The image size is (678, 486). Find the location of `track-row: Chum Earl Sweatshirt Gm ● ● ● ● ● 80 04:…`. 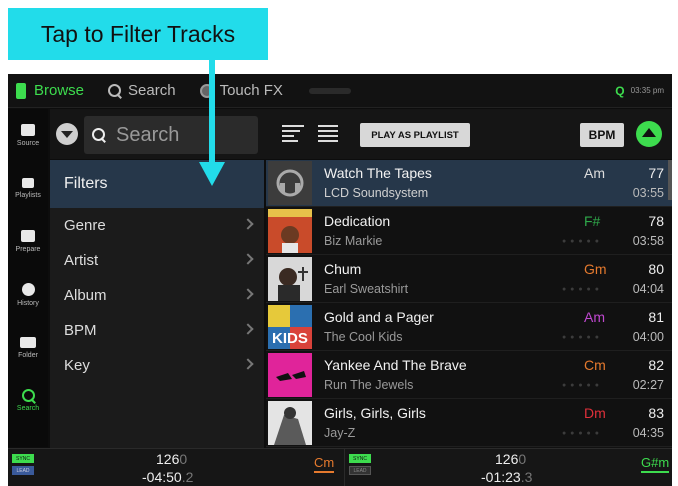

track-row: Chum Earl Sweatshirt Gm ● ● ● ● ● 80 04:… is located at coordinates (469, 279).